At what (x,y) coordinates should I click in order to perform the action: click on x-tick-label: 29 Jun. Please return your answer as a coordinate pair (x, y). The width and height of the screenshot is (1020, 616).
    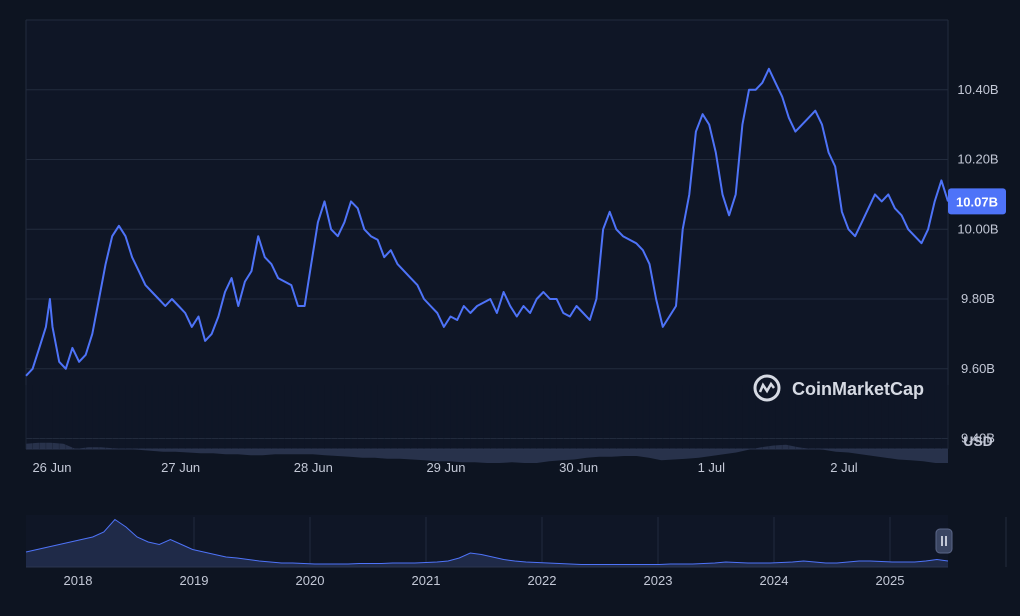
    Looking at the image, I should click on (445, 467).